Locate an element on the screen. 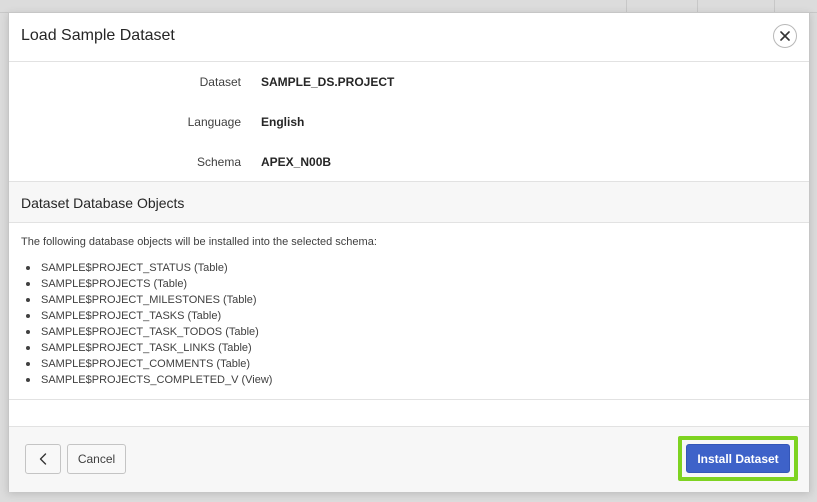  list-item: SAMPLE$PROJECT_TASKS (Table) is located at coordinates (146, 316).